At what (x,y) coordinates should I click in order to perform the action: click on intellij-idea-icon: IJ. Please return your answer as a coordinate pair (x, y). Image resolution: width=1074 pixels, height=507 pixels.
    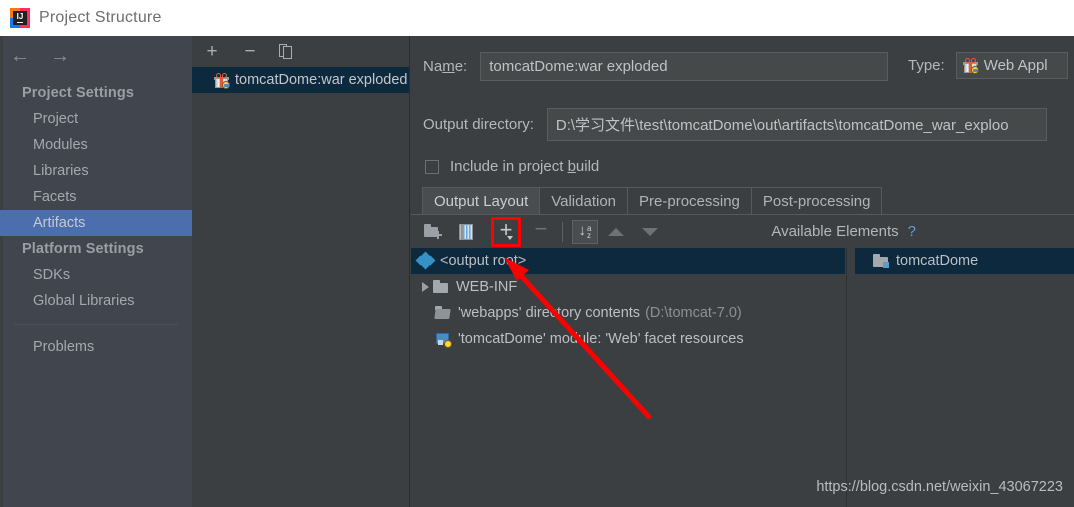
    Looking at the image, I should click on (20, 18).